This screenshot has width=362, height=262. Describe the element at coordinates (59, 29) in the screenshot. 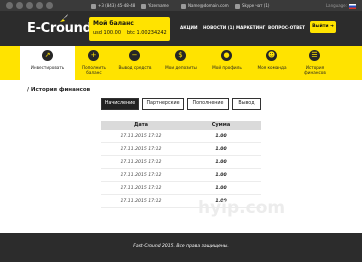

I see `logo: E-Cround` at that location.